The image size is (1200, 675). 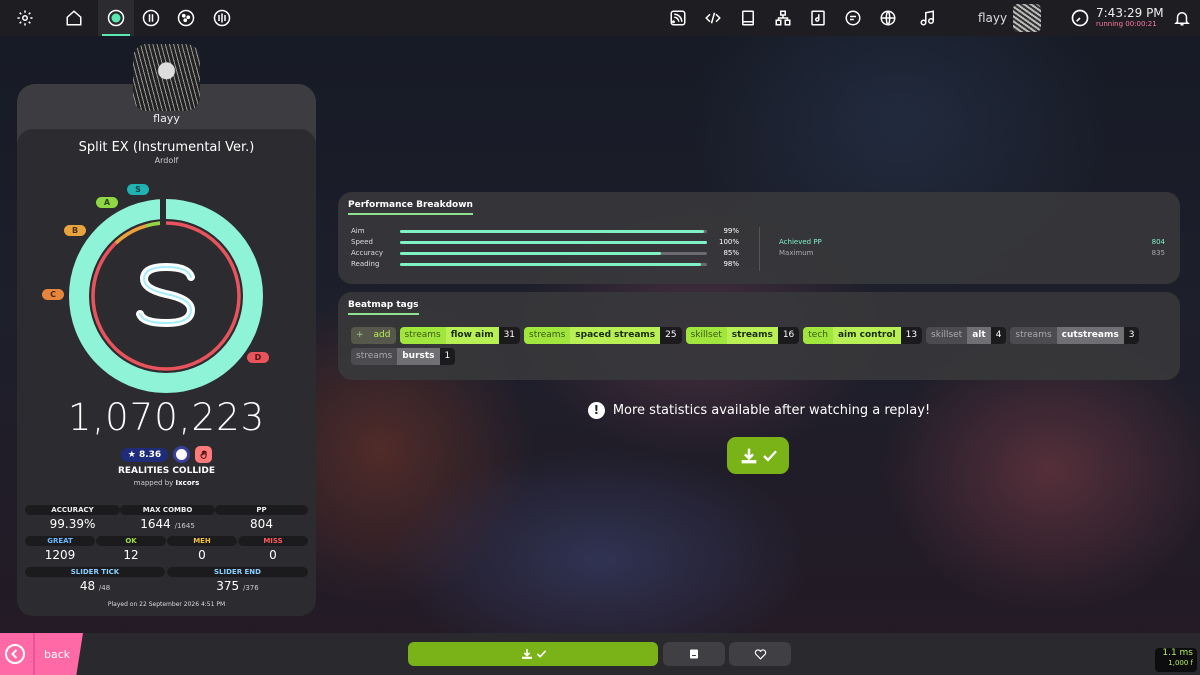 I want to click on top-toolbar: flayy 7:43:29 PM running 00:00:21, so click(x=600, y=18).